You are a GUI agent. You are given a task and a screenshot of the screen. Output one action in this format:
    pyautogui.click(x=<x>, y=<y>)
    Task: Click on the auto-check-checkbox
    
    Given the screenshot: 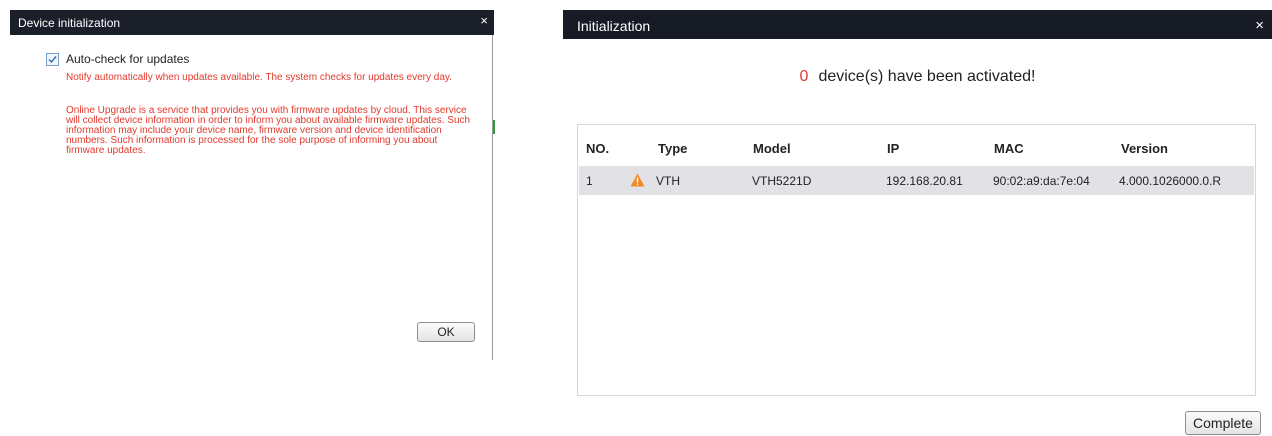 What is the action you would take?
    pyautogui.click(x=52, y=59)
    